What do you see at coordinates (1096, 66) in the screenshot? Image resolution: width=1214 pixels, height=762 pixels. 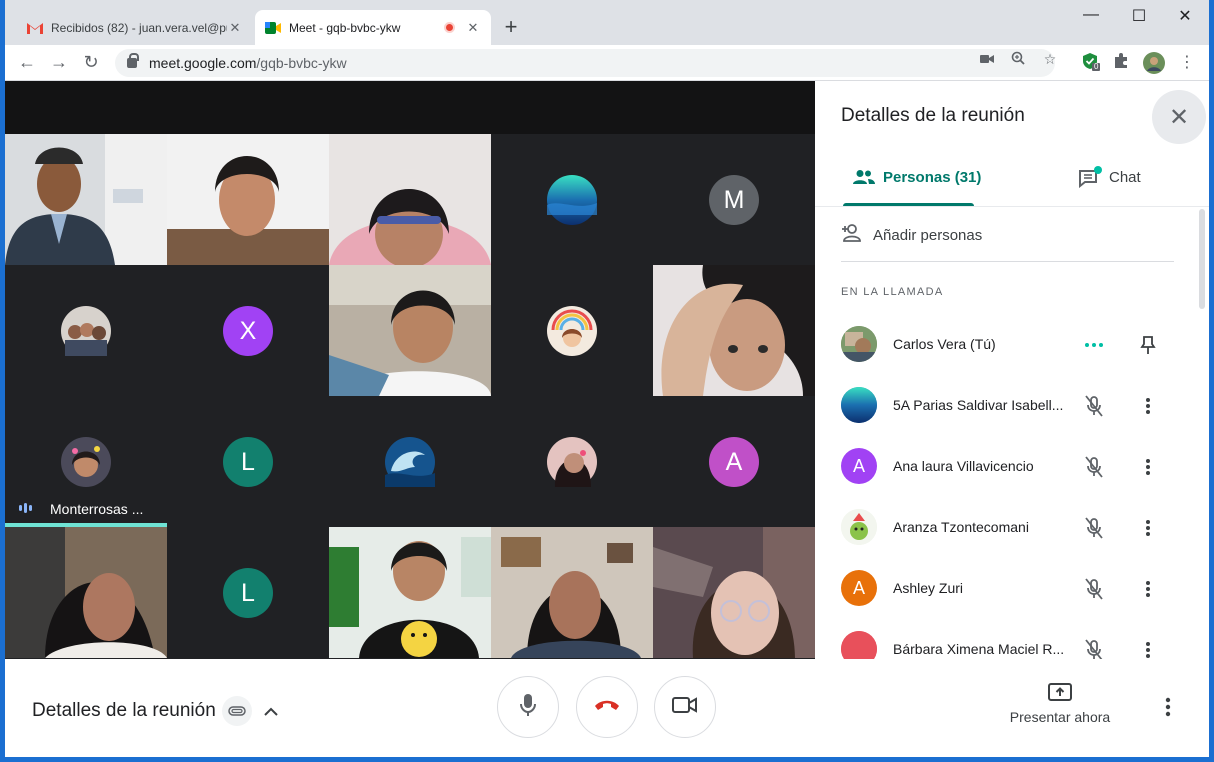 I see `extension-badge: 0` at bounding box center [1096, 66].